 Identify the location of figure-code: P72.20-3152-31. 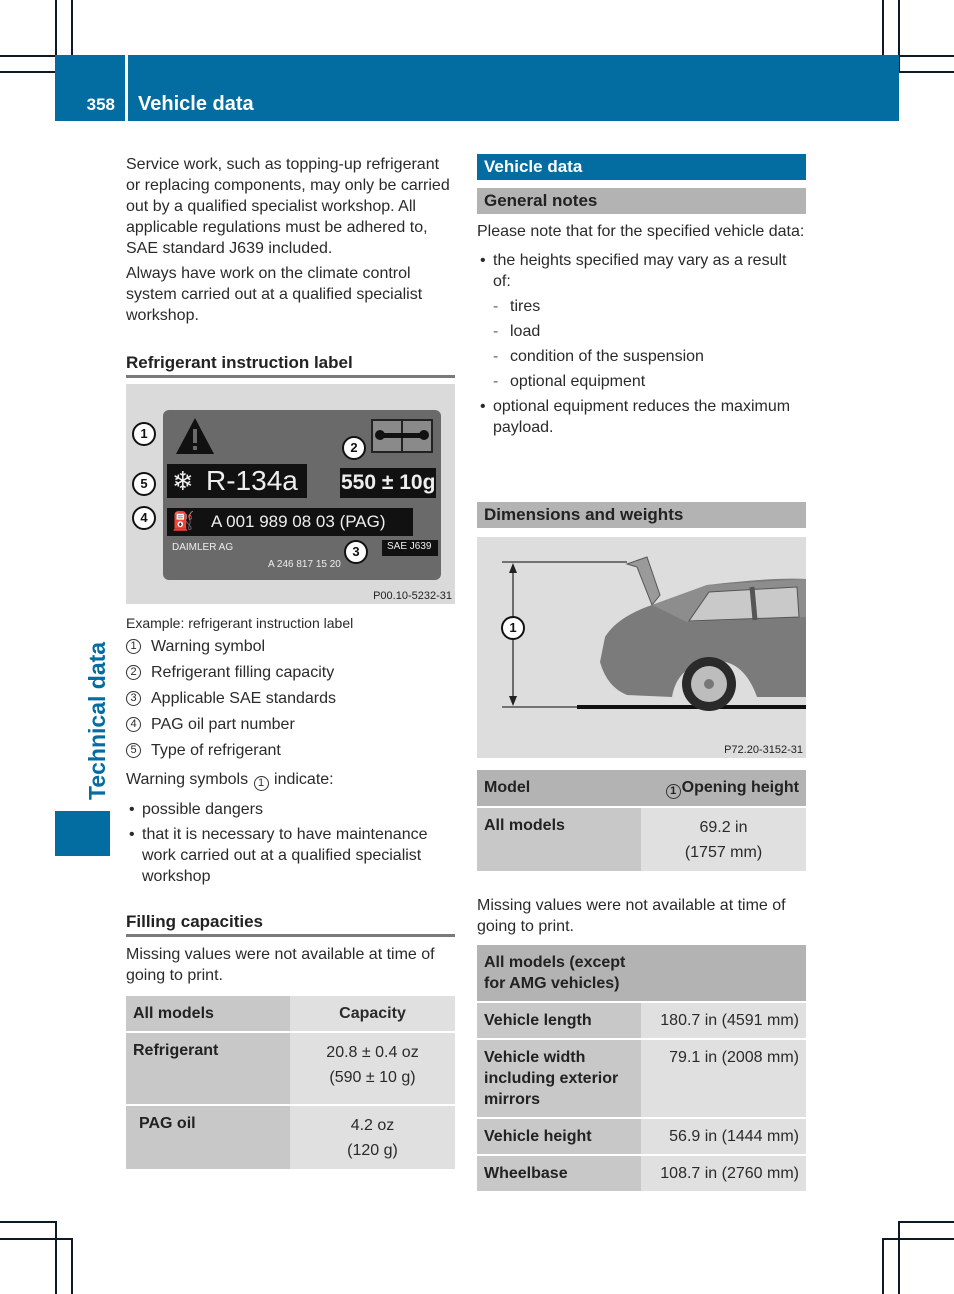
(763, 750).